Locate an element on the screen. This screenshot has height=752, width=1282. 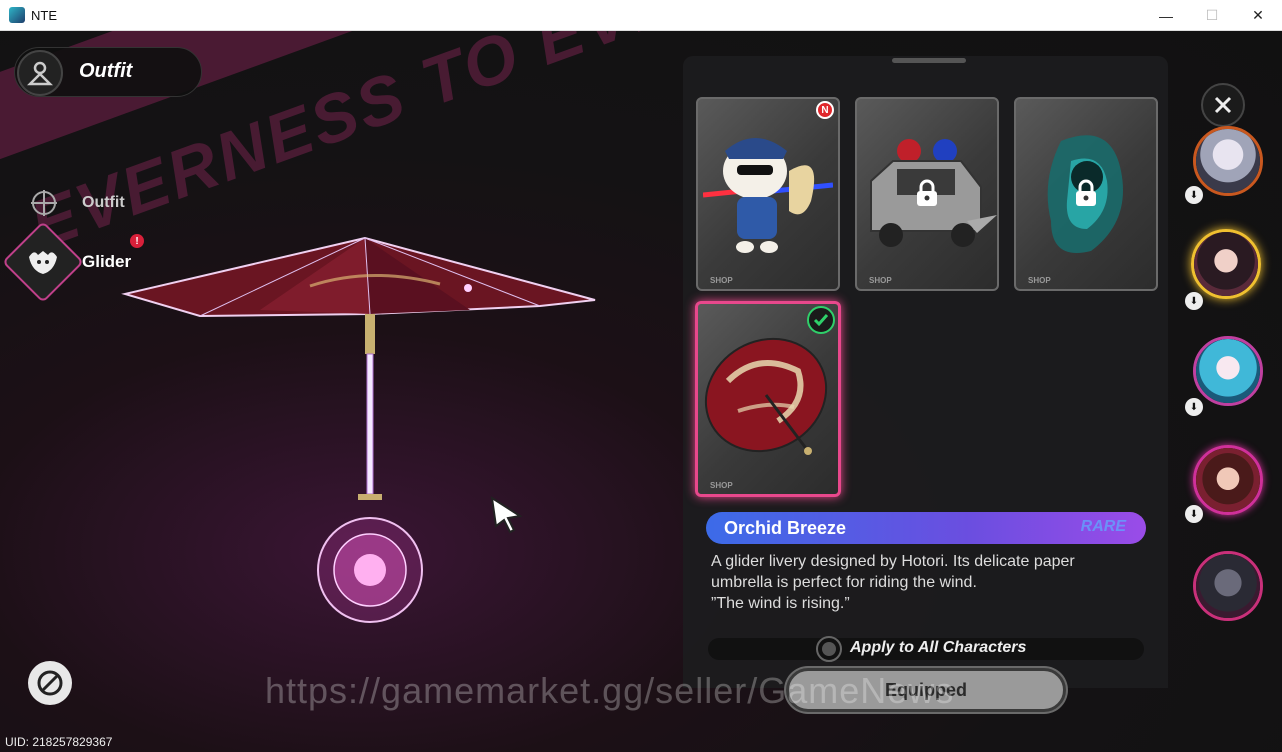
glider-name: Orchid Breeze is located at coordinates (785, 528).